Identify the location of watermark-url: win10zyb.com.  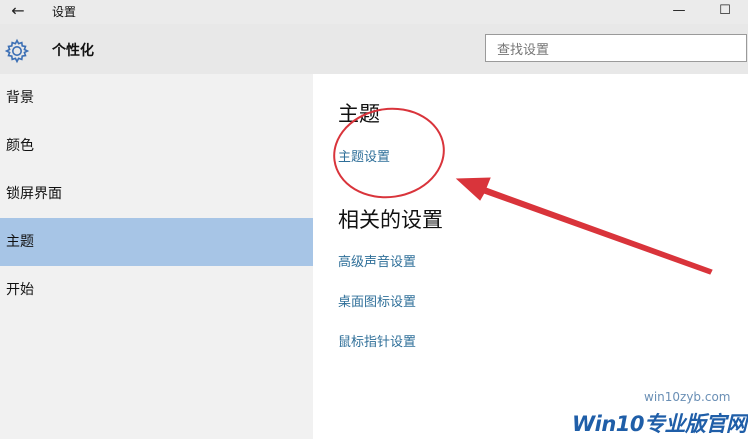
(687, 397).